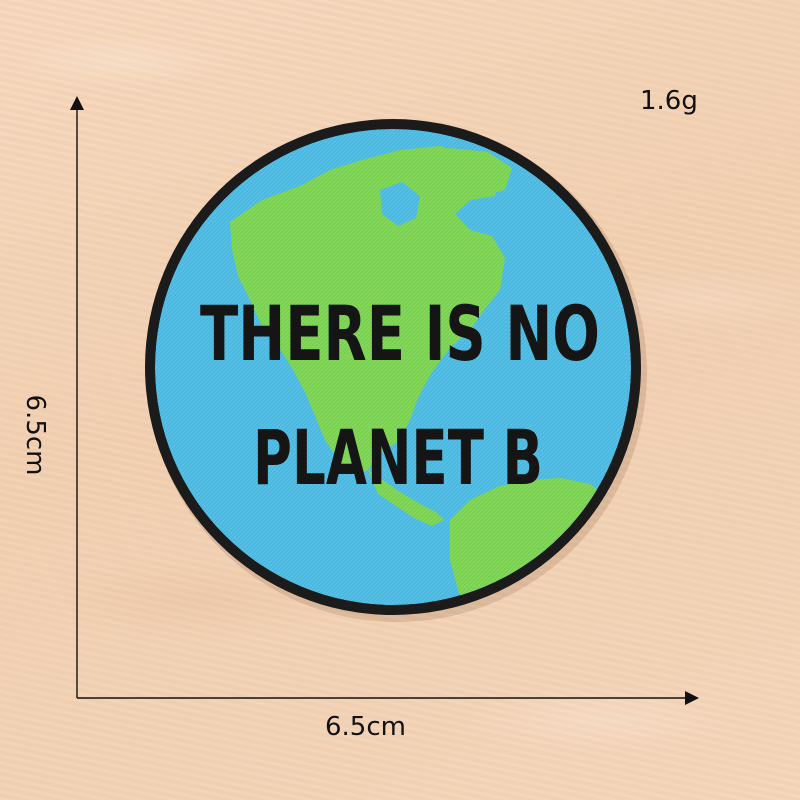 Image resolution: width=800 pixels, height=800 pixels. Describe the element at coordinates (35, 435) in the screenshot. I see `height-label: 6.5cm` at that location.